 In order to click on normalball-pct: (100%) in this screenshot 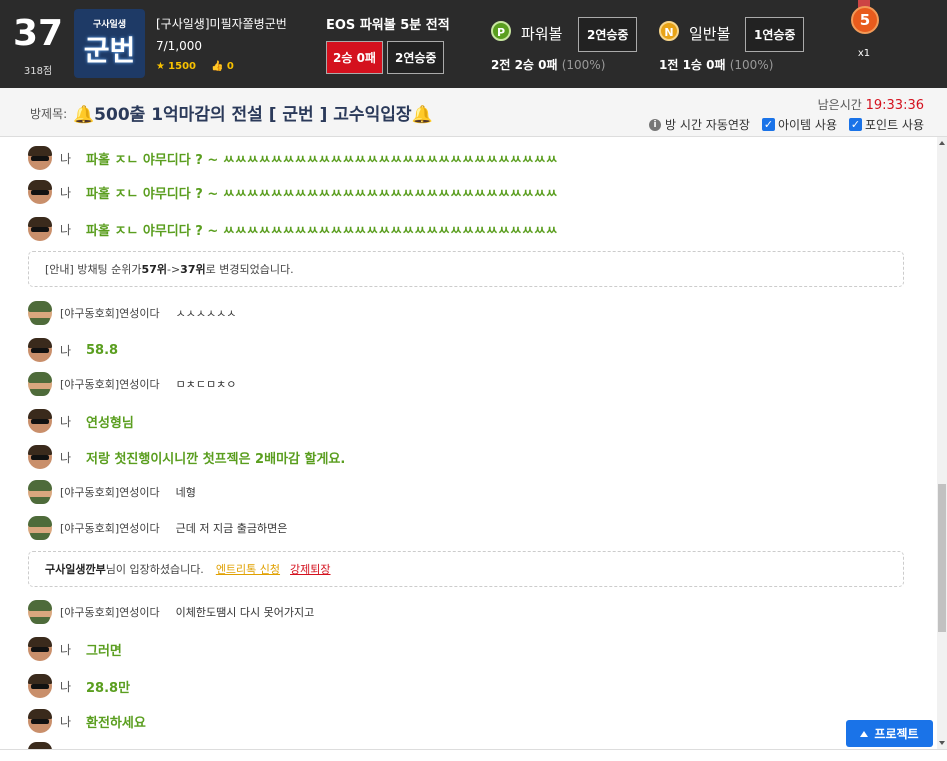, I will do `click(751, 65)`.